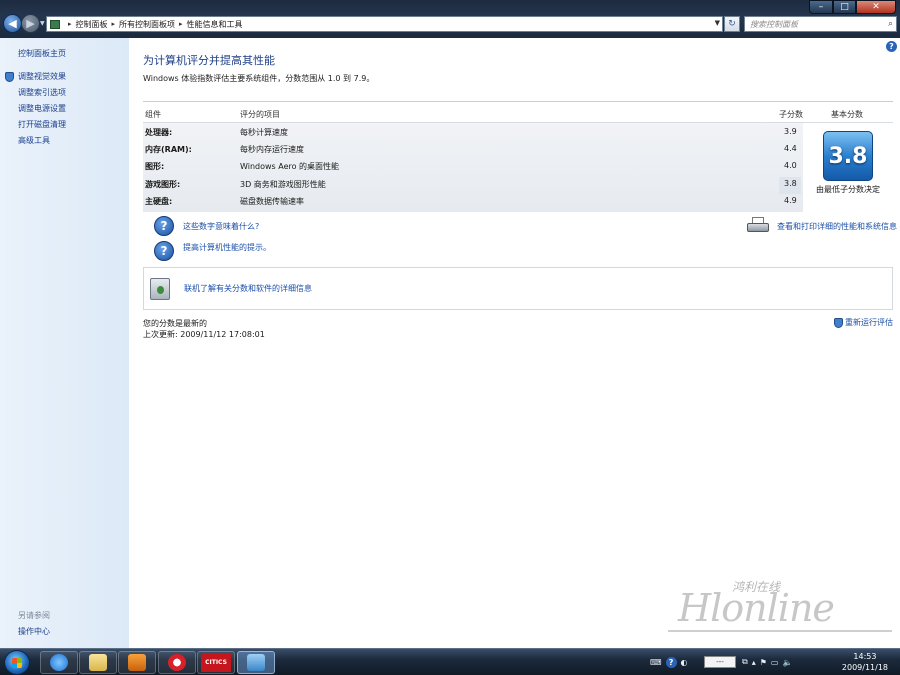 The width and height of the screenshot is (900, 675). What do you see at coordinates (215, 24) in the screenshot?
I see `breadcrumb-performance: 性能信息和工具` at bounding box center [215, 24].